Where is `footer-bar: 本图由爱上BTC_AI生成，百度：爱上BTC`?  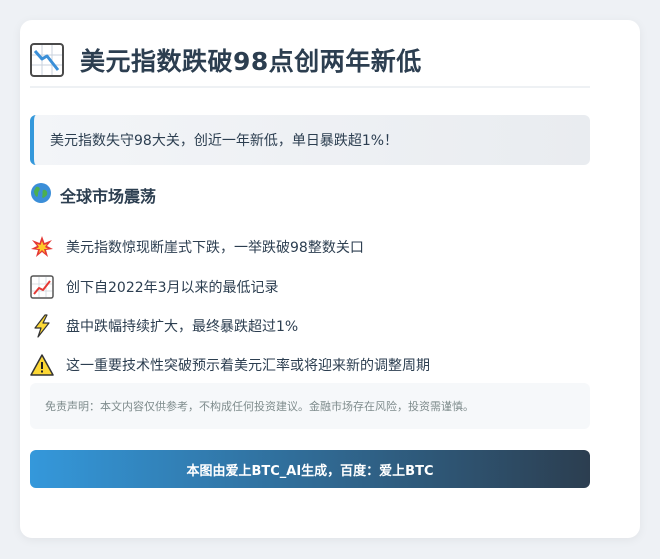
footer-bar: 本图由爱上BTC_AI生成，百度：爱上BTC is located at coordinates (310, 469).